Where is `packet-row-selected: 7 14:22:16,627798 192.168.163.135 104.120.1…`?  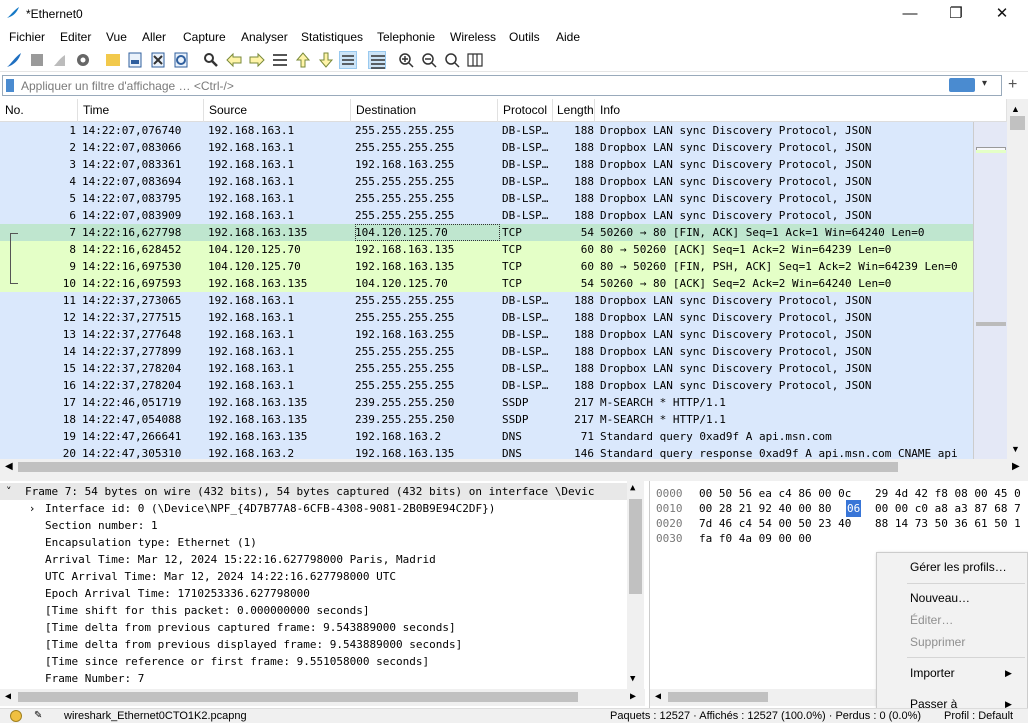
packet-row-selected: 7 14:22:16,627798 192.168.163.135 104.120.1… is located at coordinates (486, 232).